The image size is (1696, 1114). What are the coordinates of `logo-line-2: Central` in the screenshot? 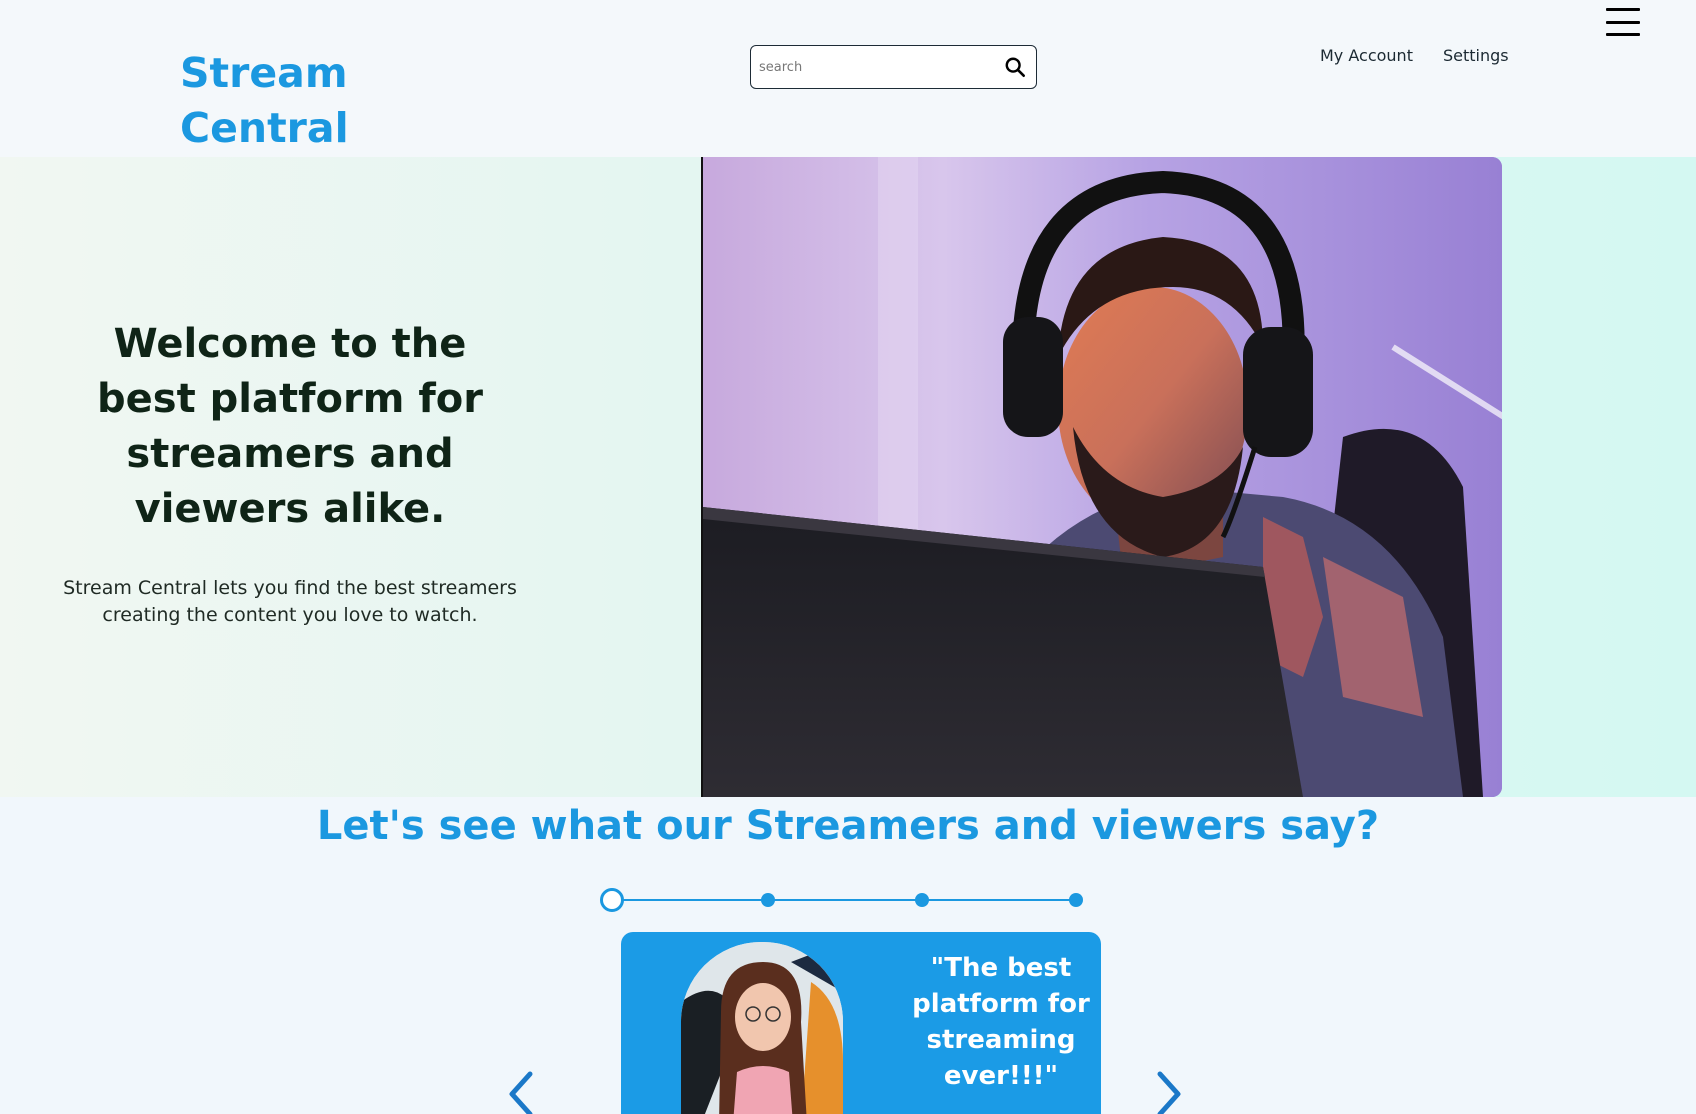 It's located at (264, 128).